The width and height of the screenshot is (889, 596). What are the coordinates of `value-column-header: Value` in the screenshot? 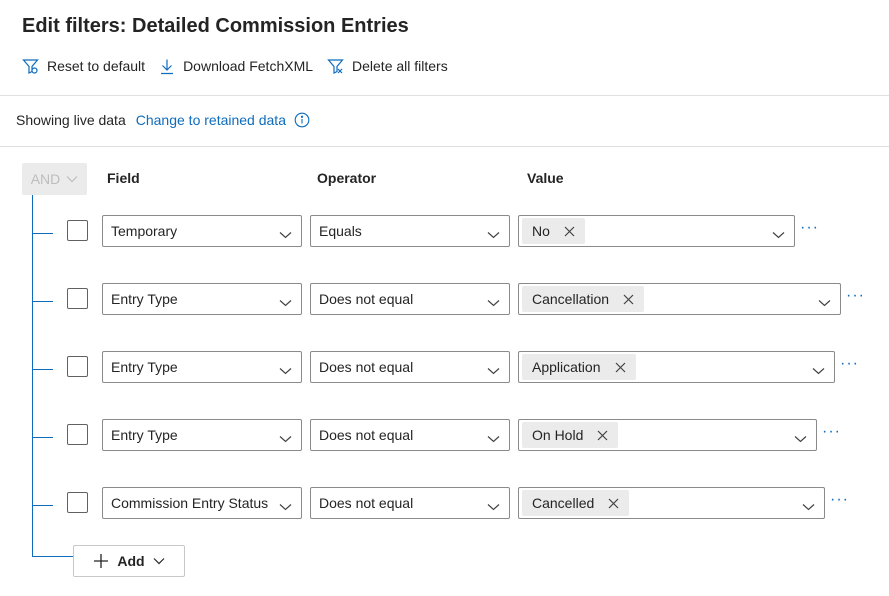 It's located at (545, 178).